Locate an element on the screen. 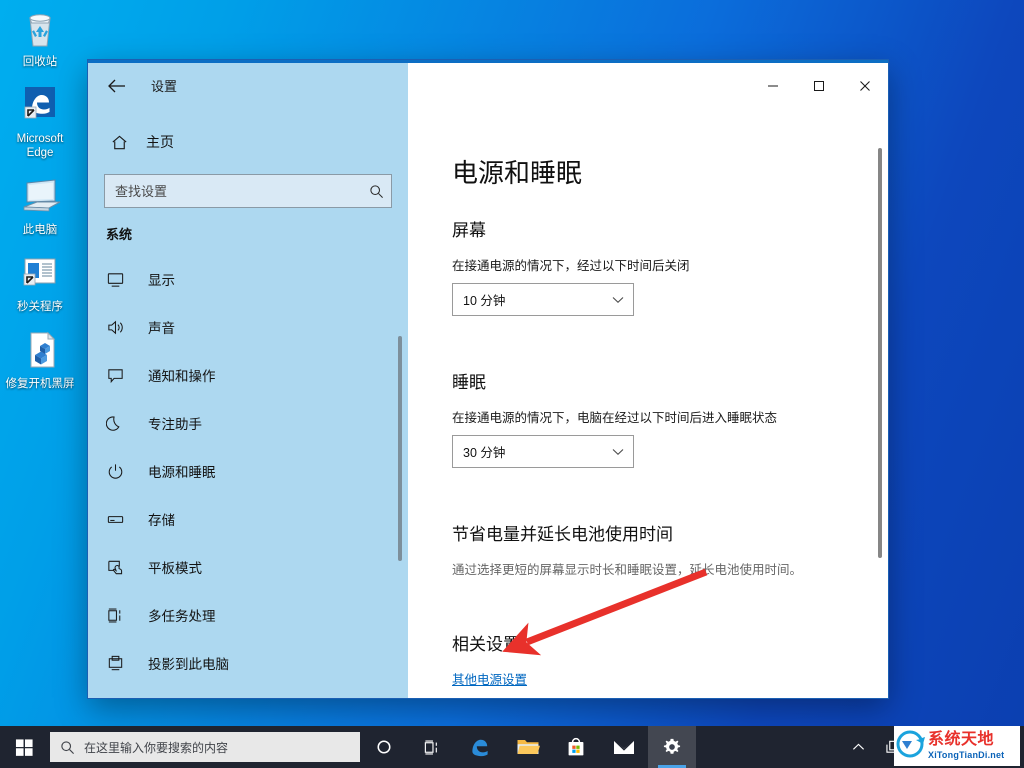  show-hidden-icons-button is located at coordinates (858, 747).